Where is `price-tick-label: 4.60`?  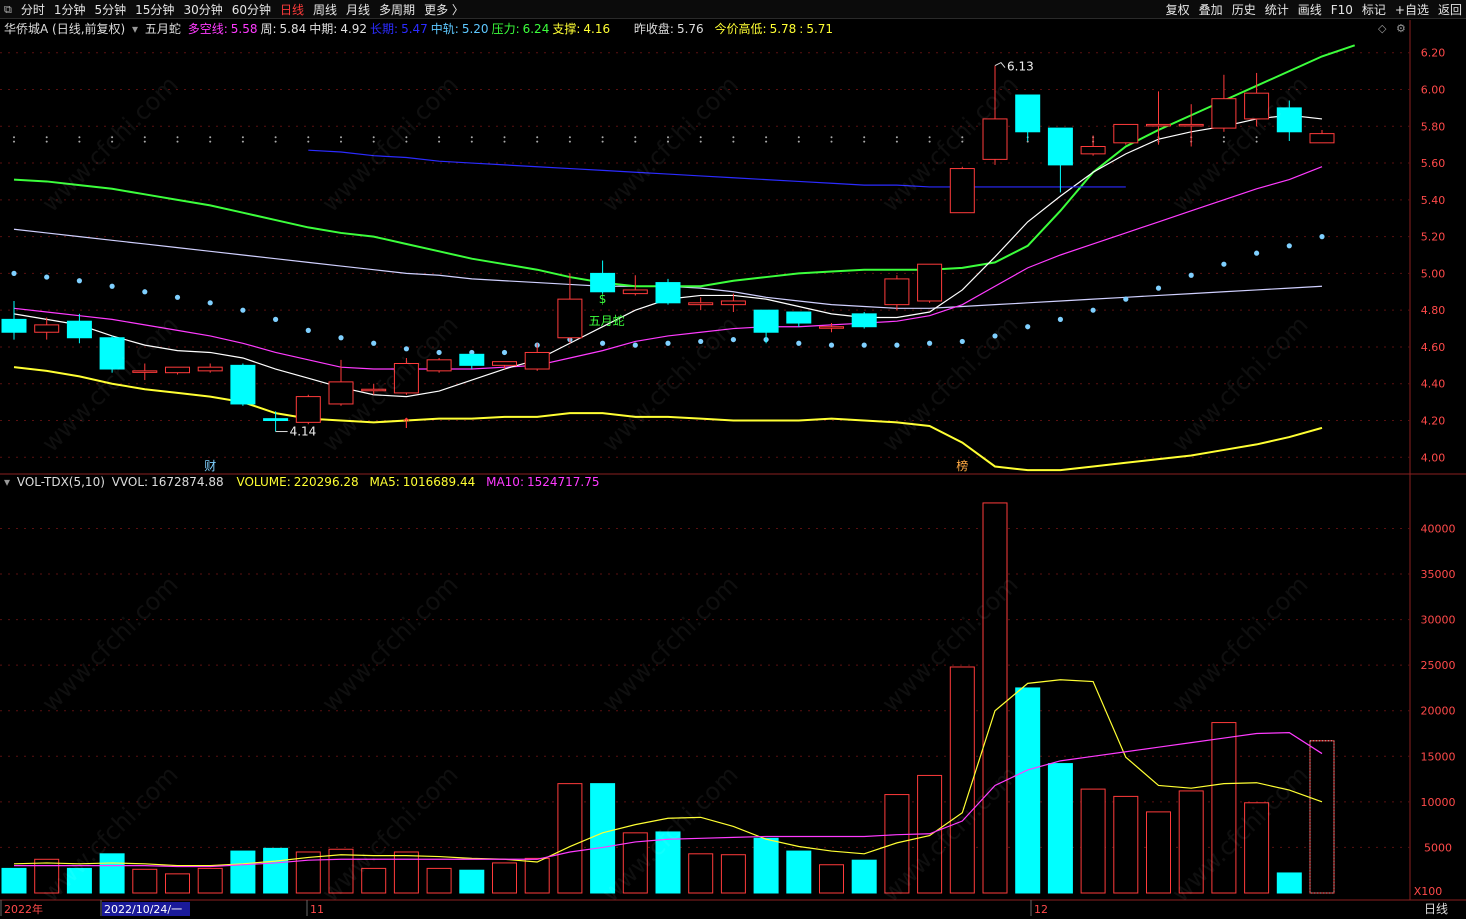
price-tick-label: 4.60 is located at coordinates (1433, 347).